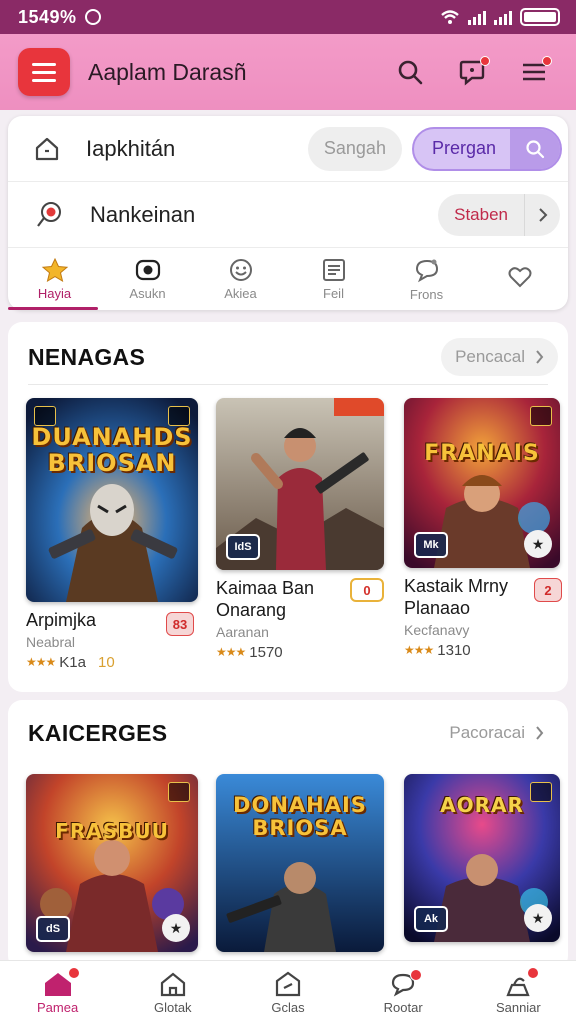  I want to click on game-badge: 2, so click(548, 590).